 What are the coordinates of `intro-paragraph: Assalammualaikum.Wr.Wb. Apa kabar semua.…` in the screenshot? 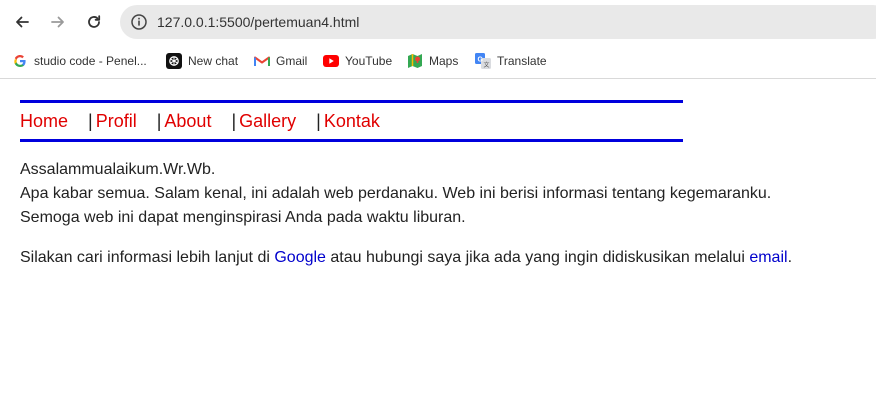 It's located at (395, 194).